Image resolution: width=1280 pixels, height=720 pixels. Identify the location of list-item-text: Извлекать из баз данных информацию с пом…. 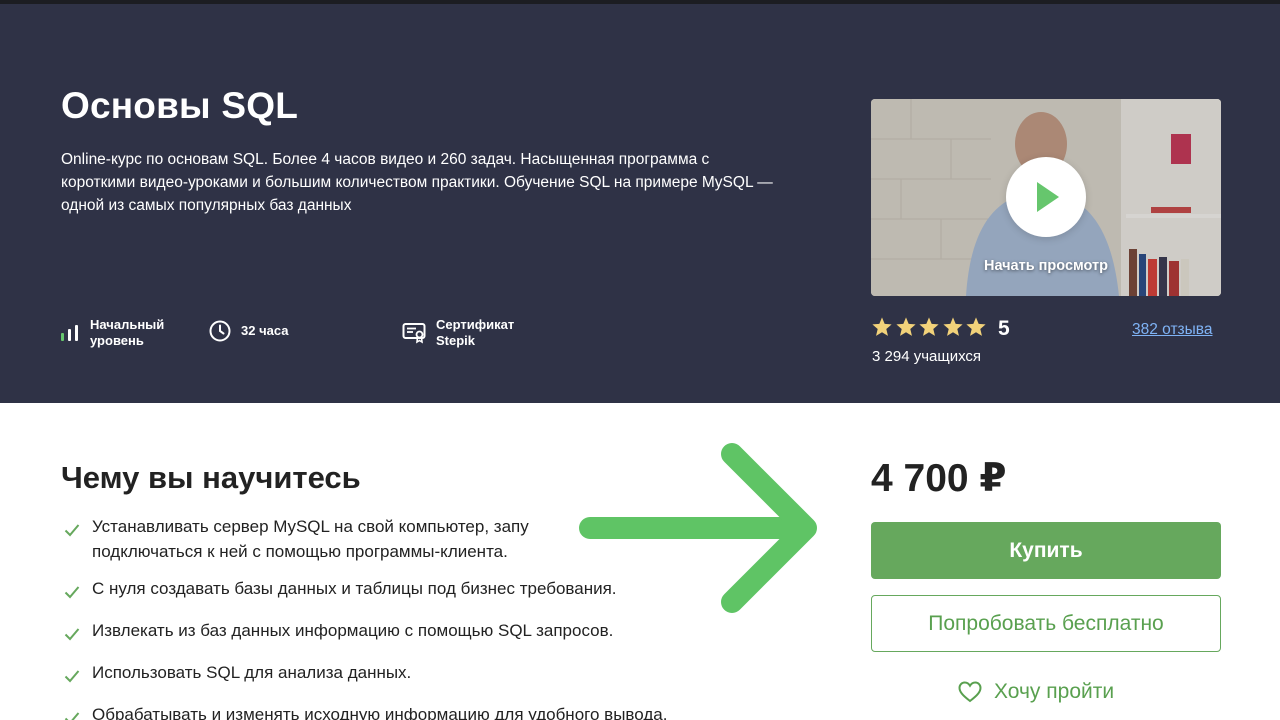
(353, 630).